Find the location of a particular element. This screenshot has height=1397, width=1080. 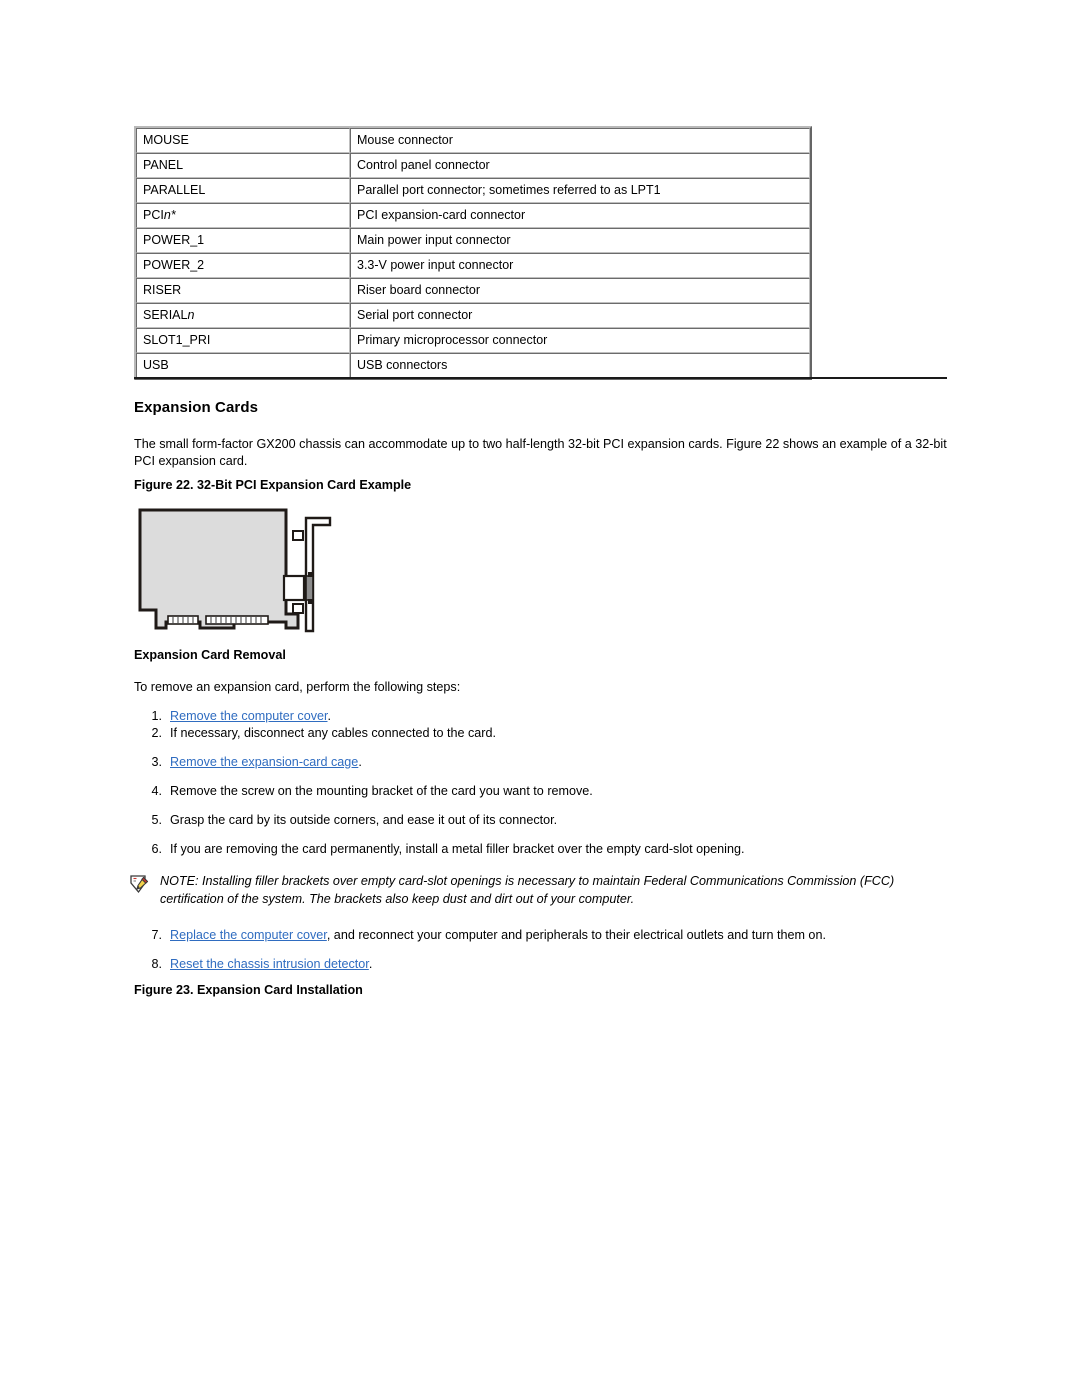

table-row: MOUSE Mouse connector is located at coordinates (473, 140).